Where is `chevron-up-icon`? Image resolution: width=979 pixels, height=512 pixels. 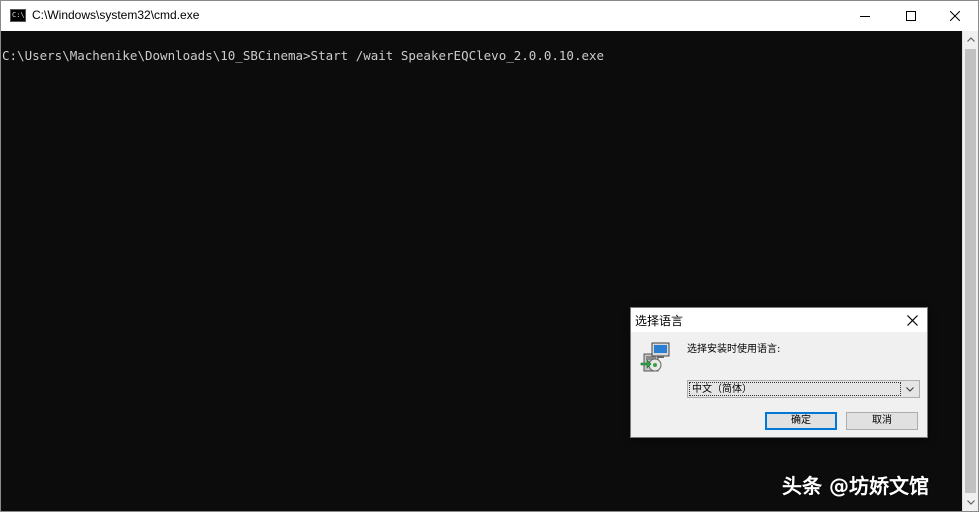
chevron-up-icon is located at coordinates (971, 39).